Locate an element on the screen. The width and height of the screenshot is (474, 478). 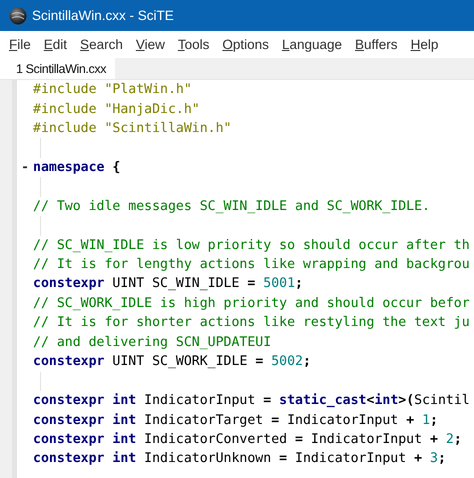
code-line: // Two idle messages SC_WIN_IDLE and SC_WORK_IDLE. is located at coordinates (231, 206).